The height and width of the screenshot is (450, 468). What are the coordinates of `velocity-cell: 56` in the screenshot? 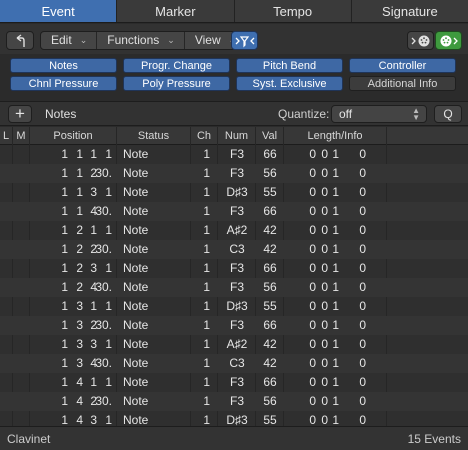 It's located at (270, 287).